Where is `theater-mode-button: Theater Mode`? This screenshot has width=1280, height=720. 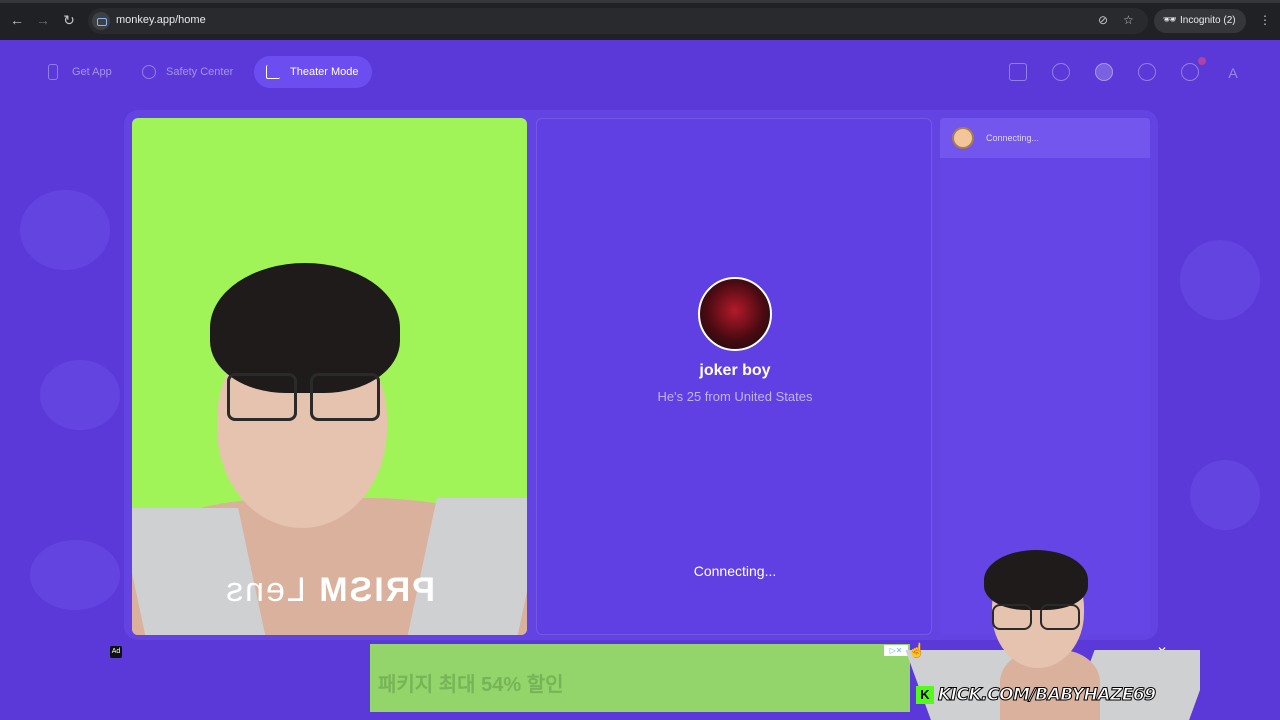 theater-mode-button: Theater Mode is located at coordinates (313, 72).